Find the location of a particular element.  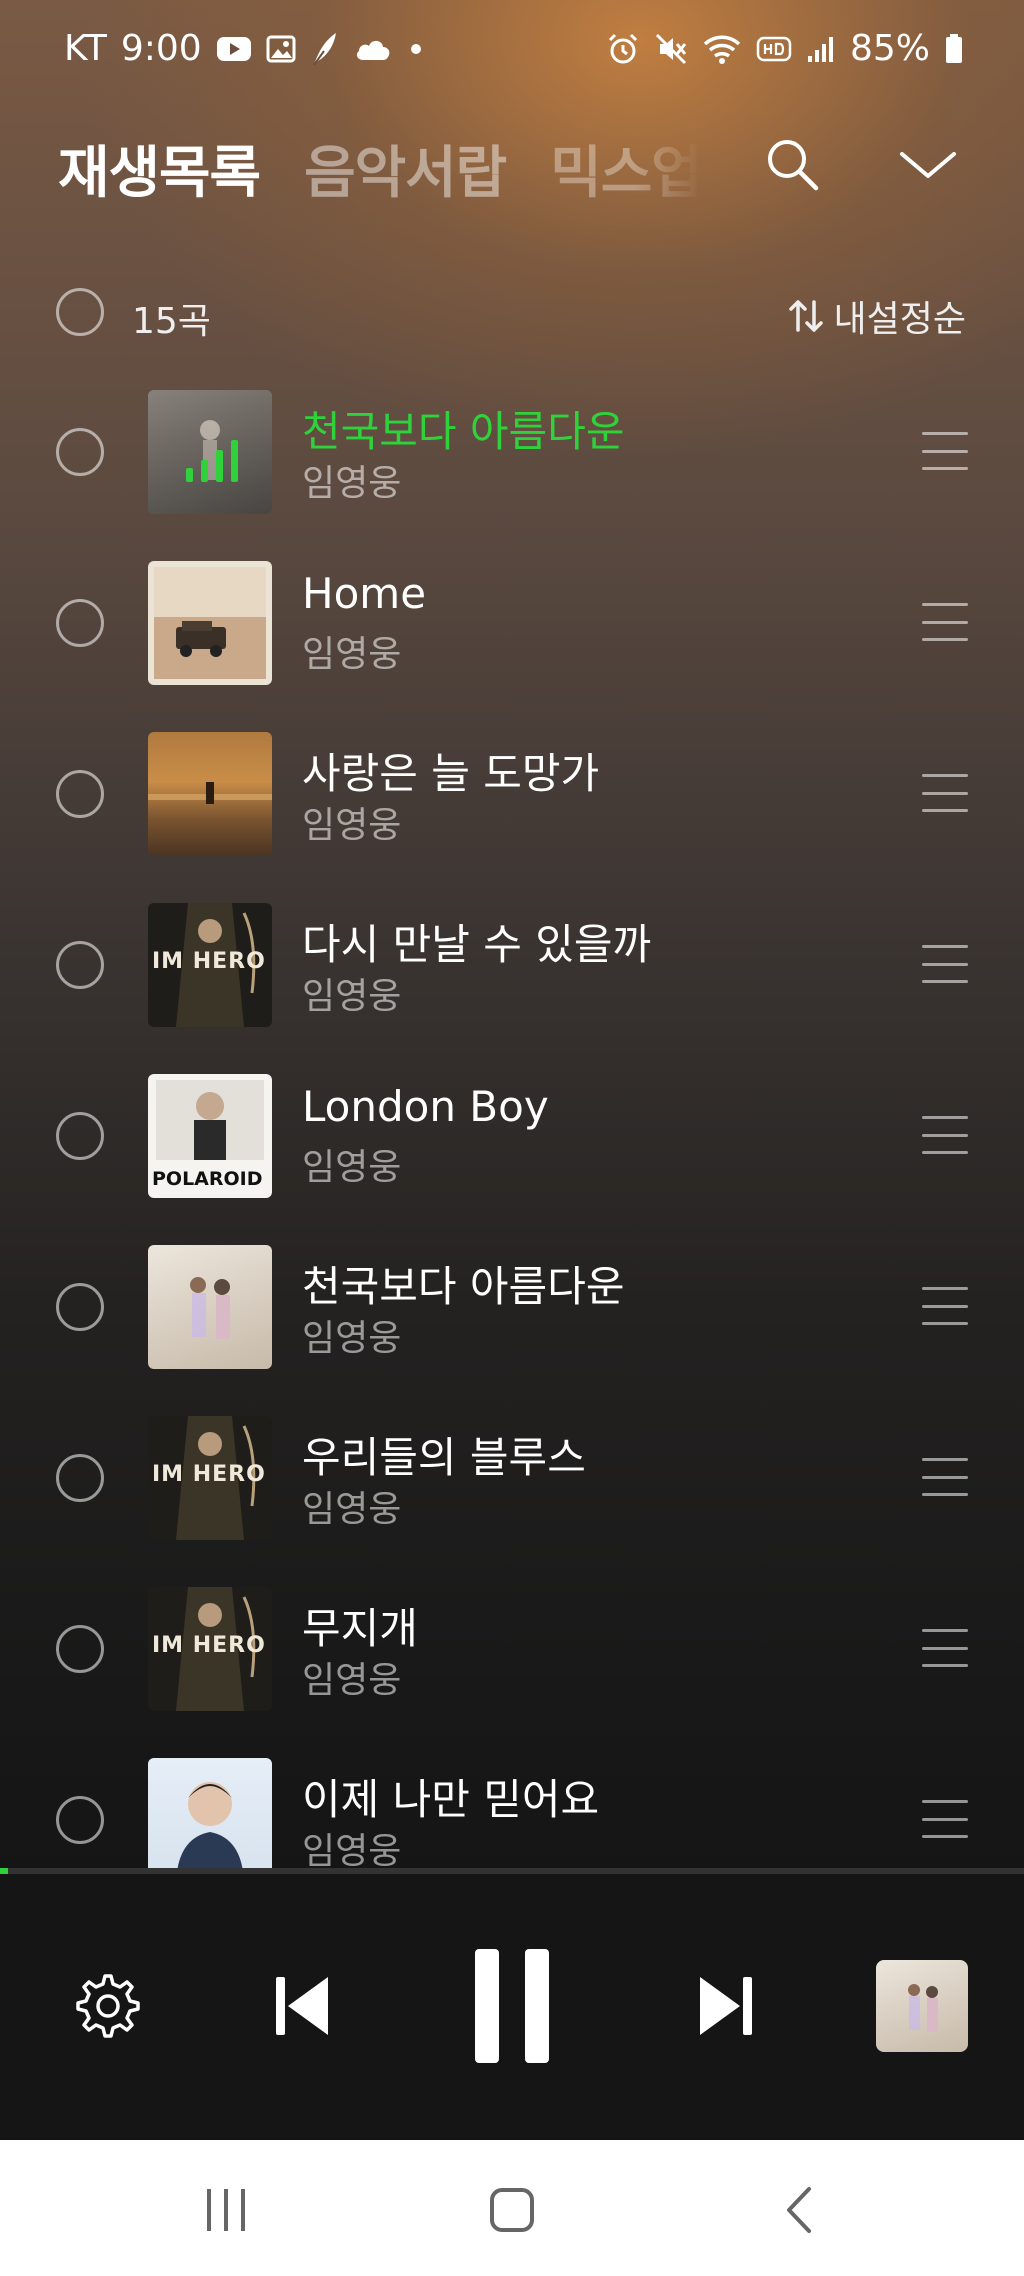

settings-button is located at coordinates (108, 2006).